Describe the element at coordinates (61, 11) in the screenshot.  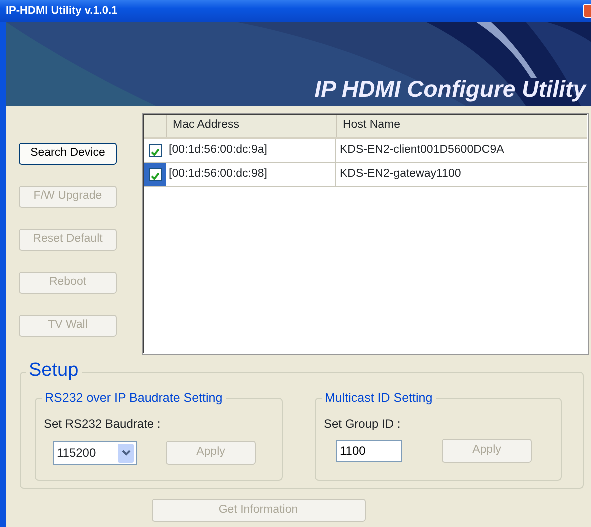
I see `window-title: IP-HDMI Utility v.1.0.1` at that location.